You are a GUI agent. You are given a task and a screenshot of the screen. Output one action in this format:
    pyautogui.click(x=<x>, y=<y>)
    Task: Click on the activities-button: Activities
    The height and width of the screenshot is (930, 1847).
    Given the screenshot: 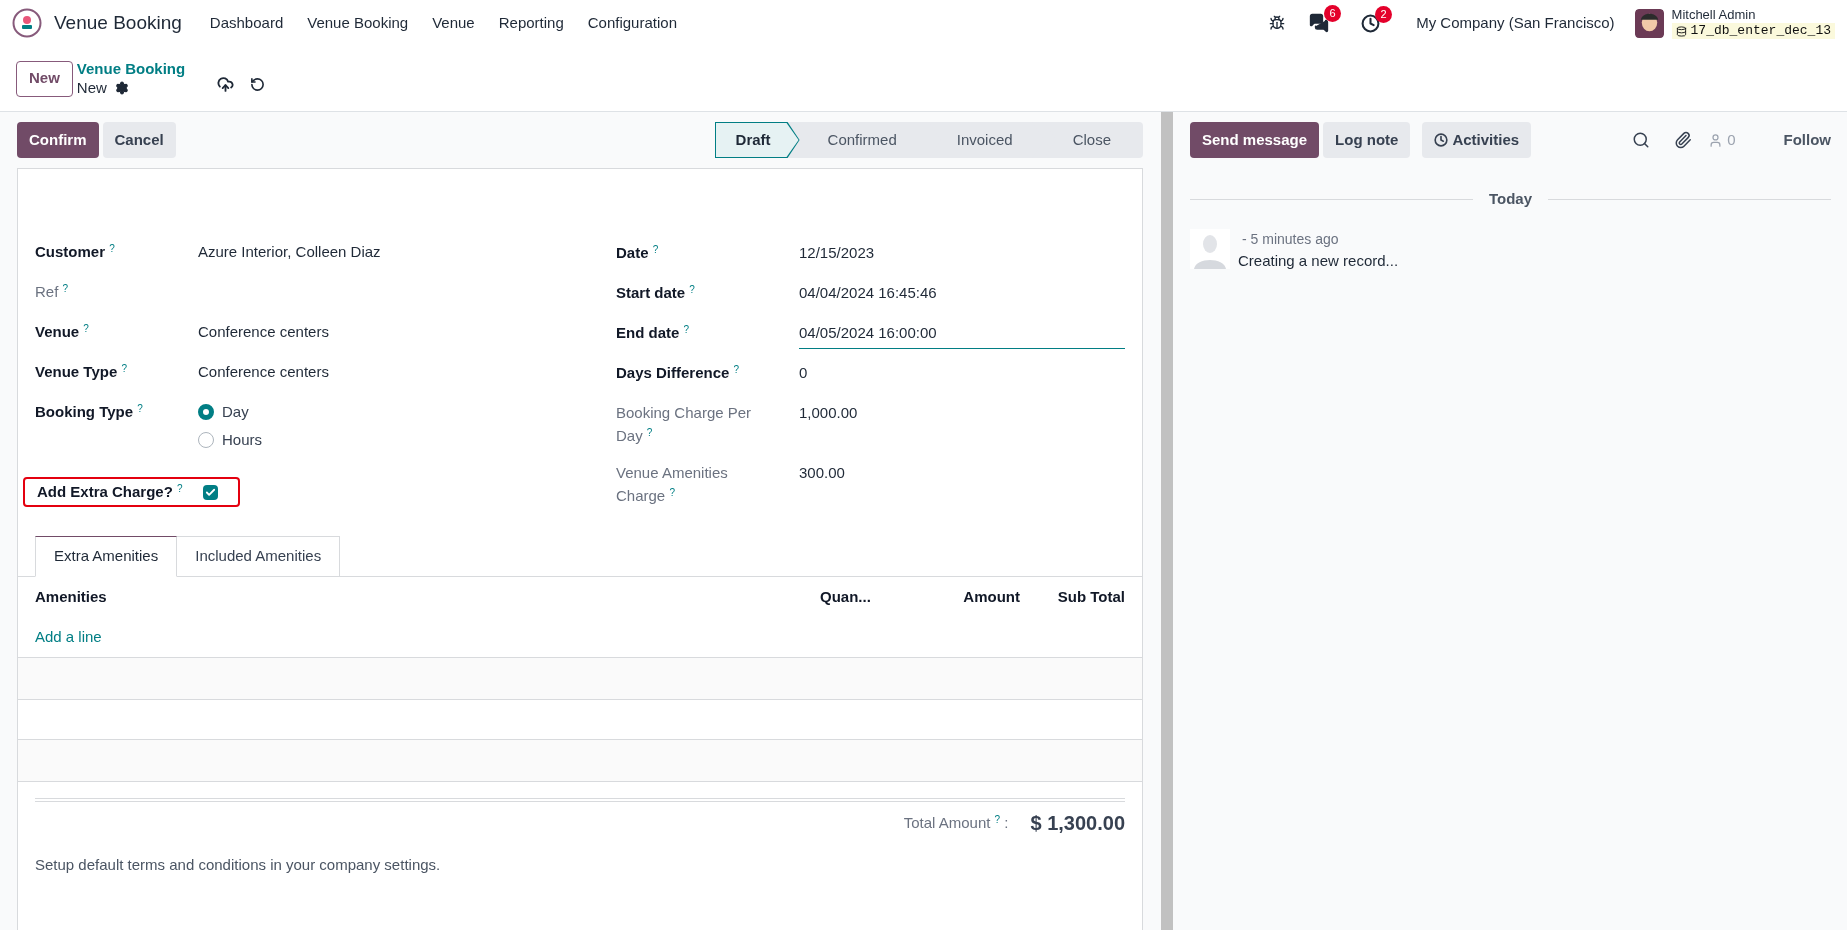 What is the action you would take?
    pyautogui.click(x=1477, y=140)
    